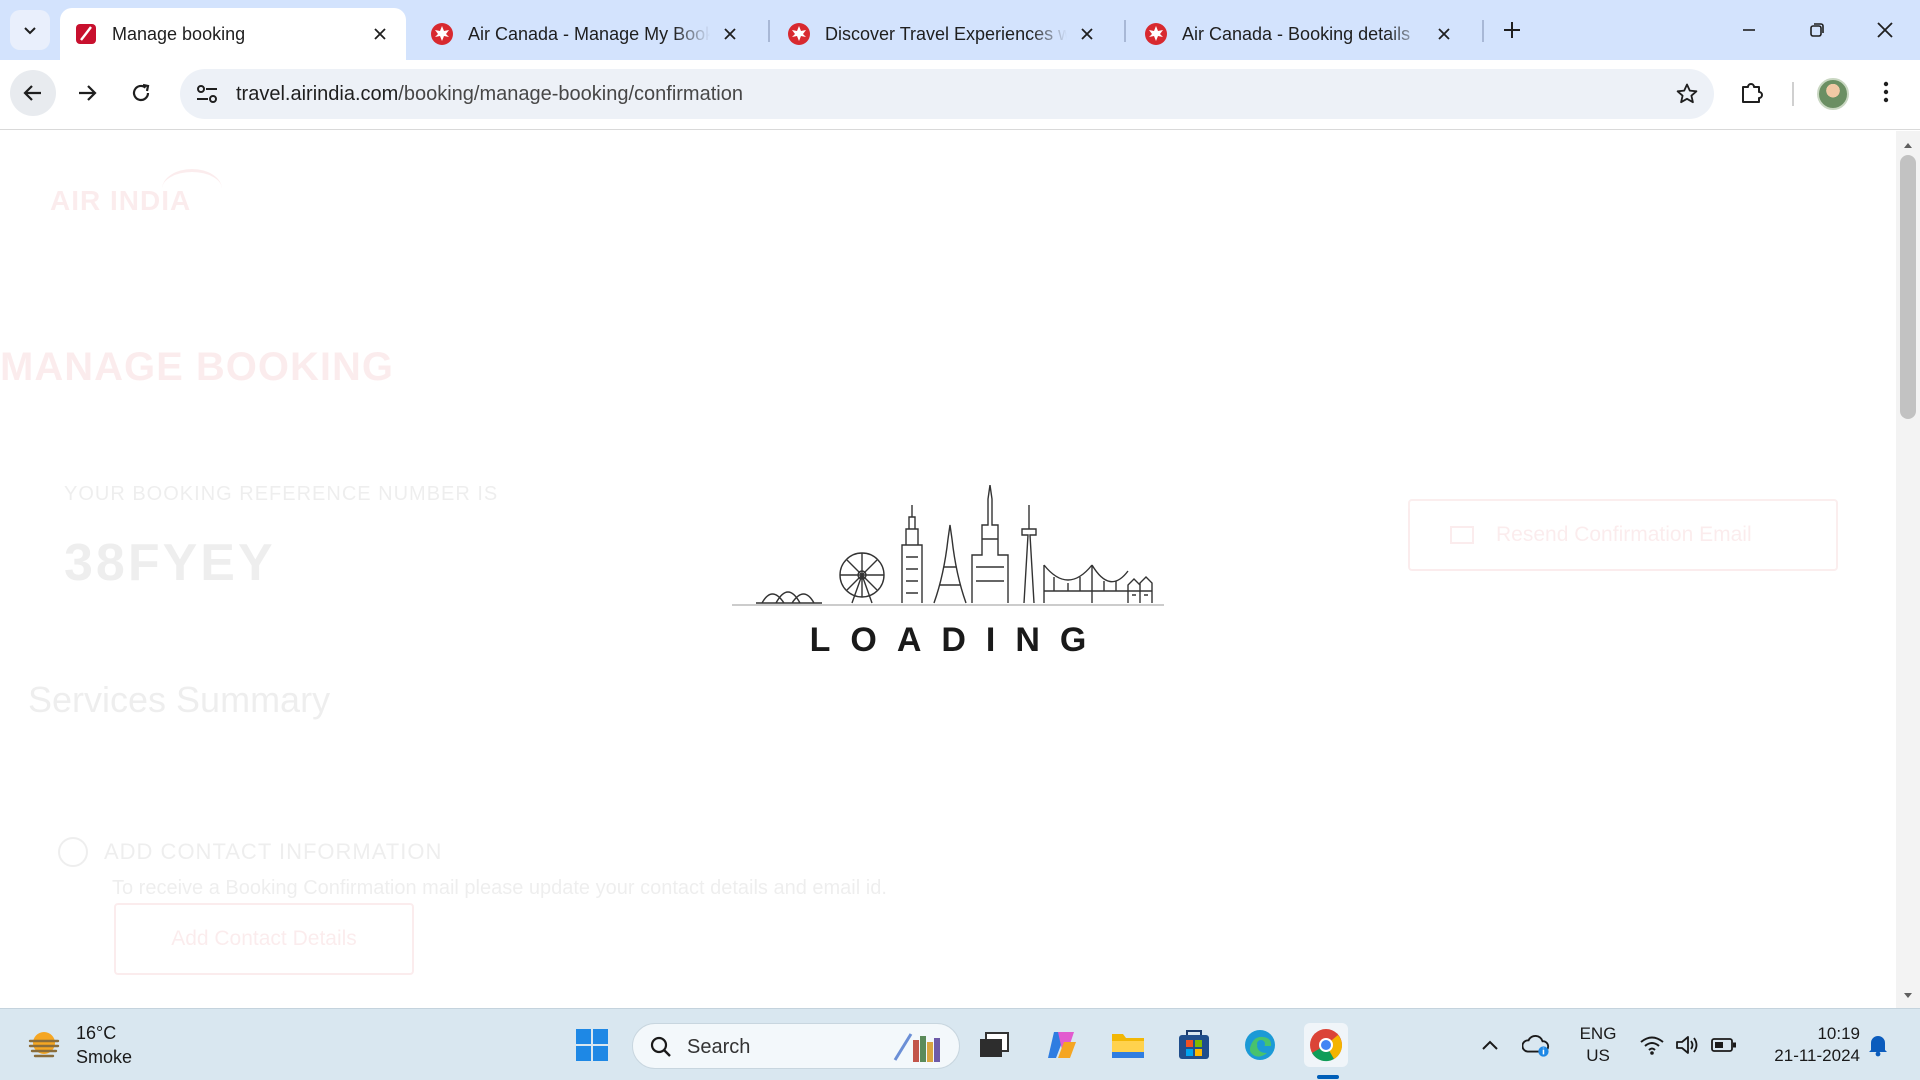  I want to click on air-india-icon, so click(86, 34).